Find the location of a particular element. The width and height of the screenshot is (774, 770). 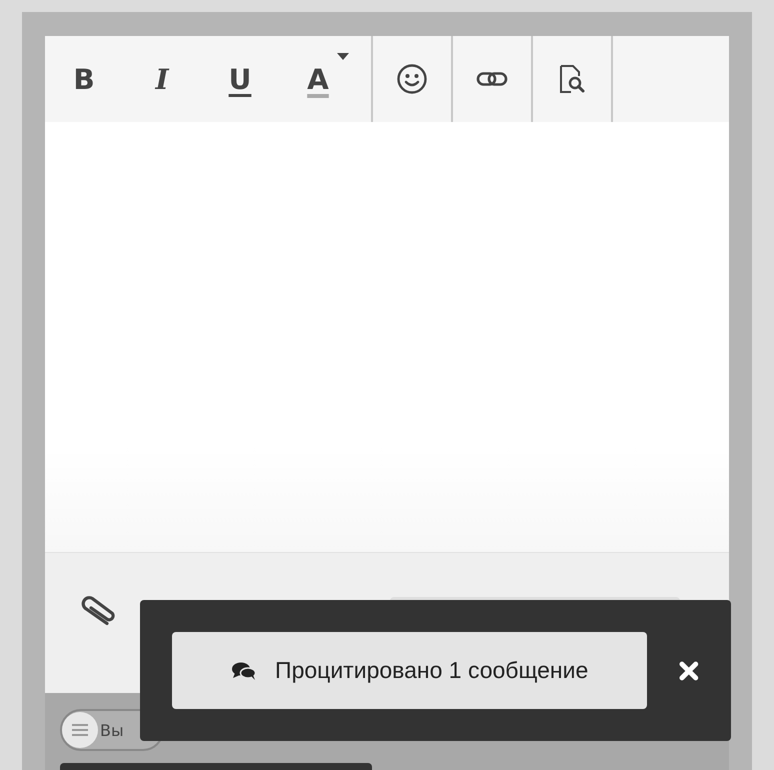

toast-message: Процитировано 1 сообщение is located at coordinates (431, 670).